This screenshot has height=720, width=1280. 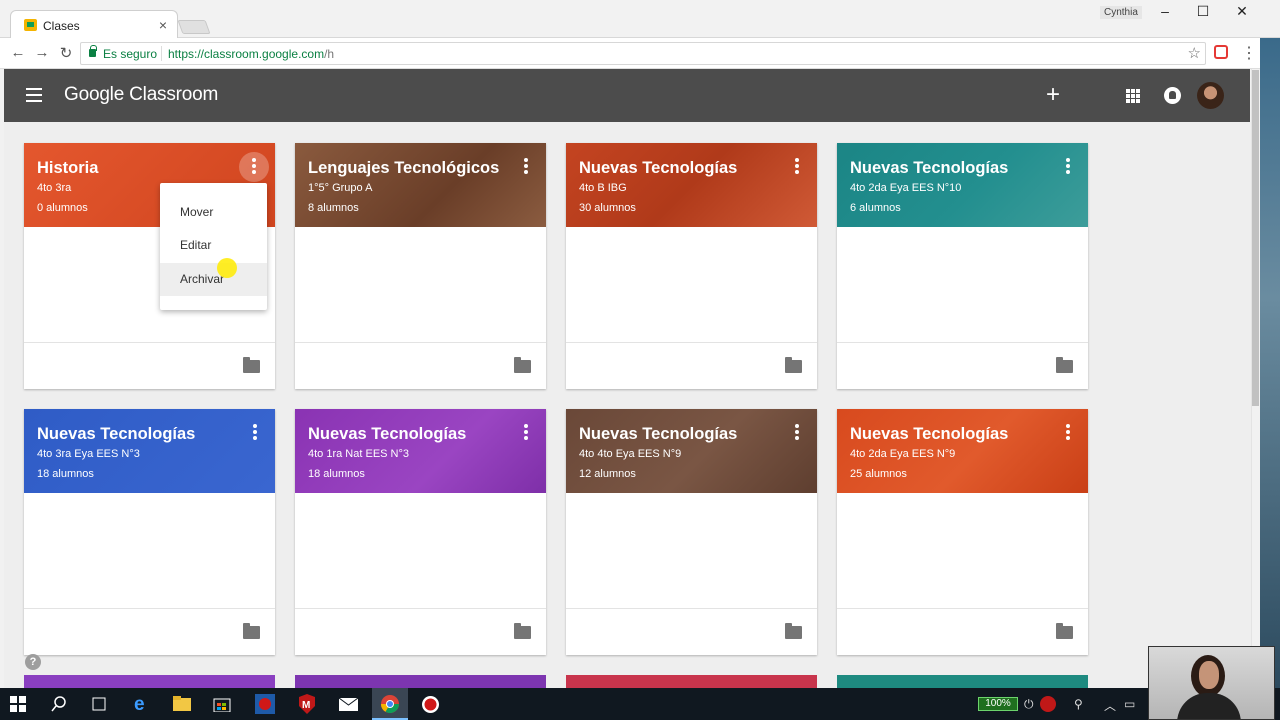 What do you see at coordinates (222, 703) in the screenshot?
I see `store-icon` at bounding box center [222, 703].